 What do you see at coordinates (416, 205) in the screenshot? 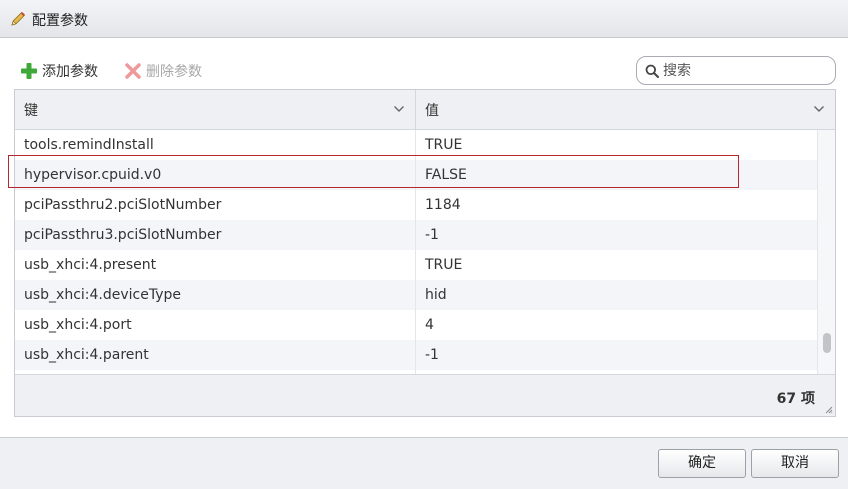
I see `table-row: pciPassthru2.pciSlotNumber 1184` at bounding box center [416, 205].